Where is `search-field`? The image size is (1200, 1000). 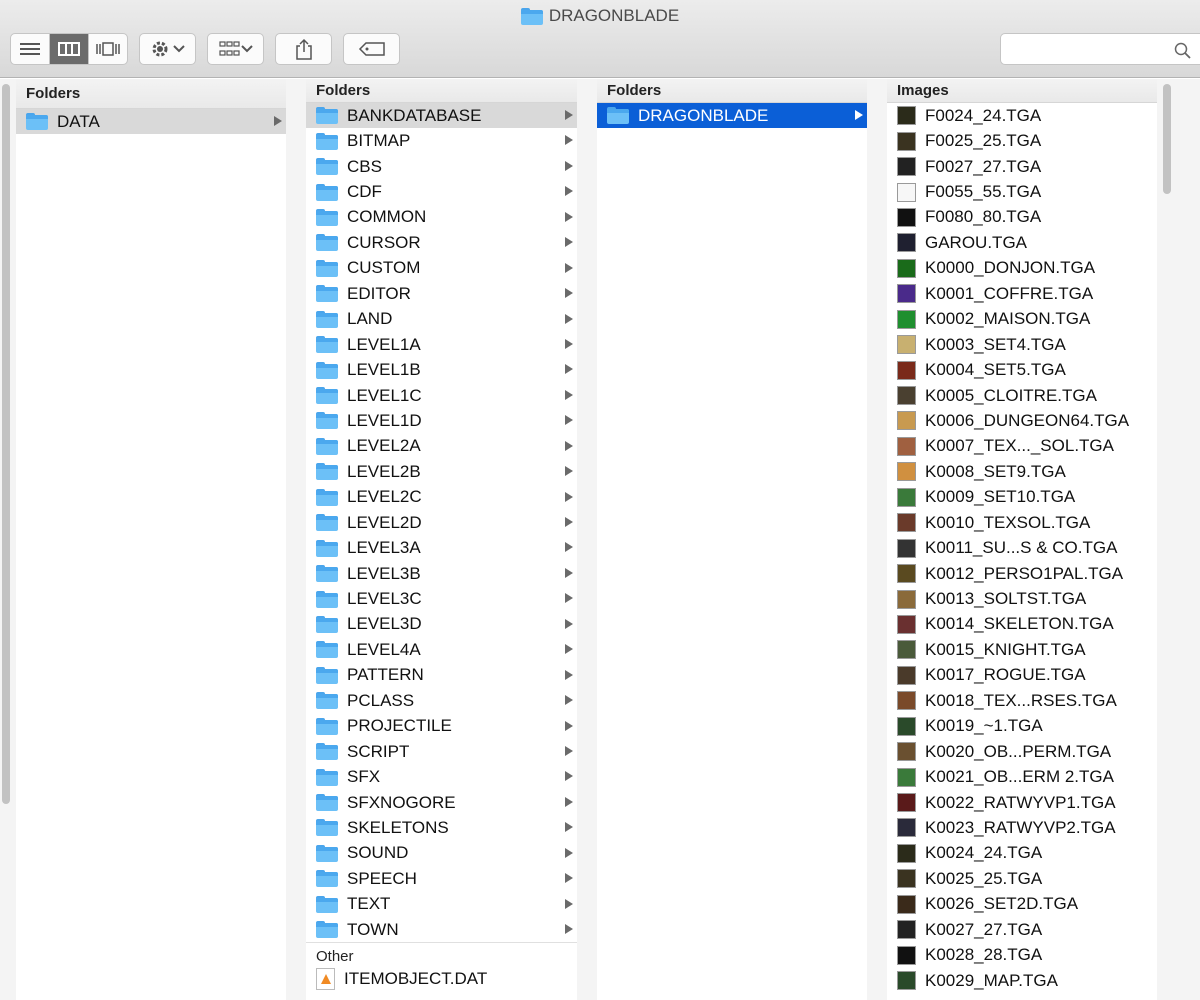
search-field is located at coordinates (1100, 49).